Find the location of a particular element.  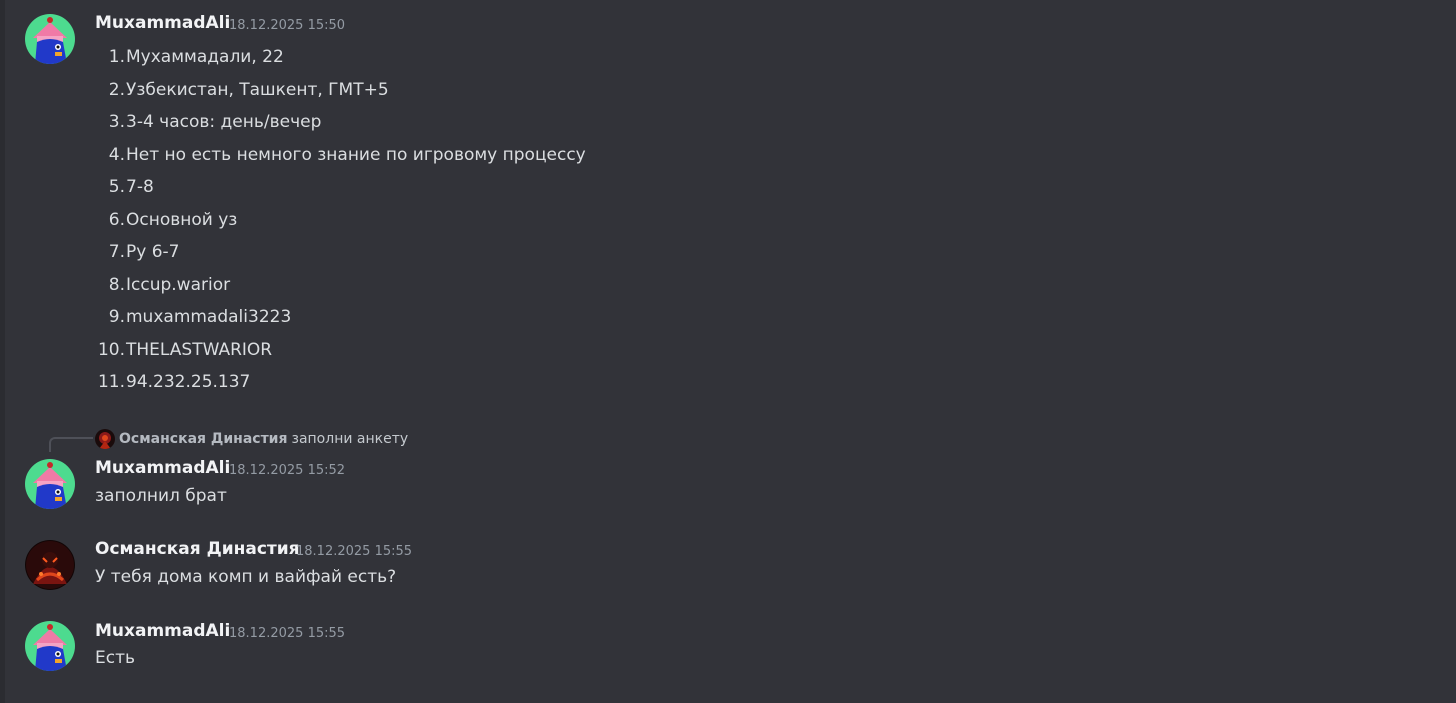

list-item-number: 9. is located at coordinates (116, 317).